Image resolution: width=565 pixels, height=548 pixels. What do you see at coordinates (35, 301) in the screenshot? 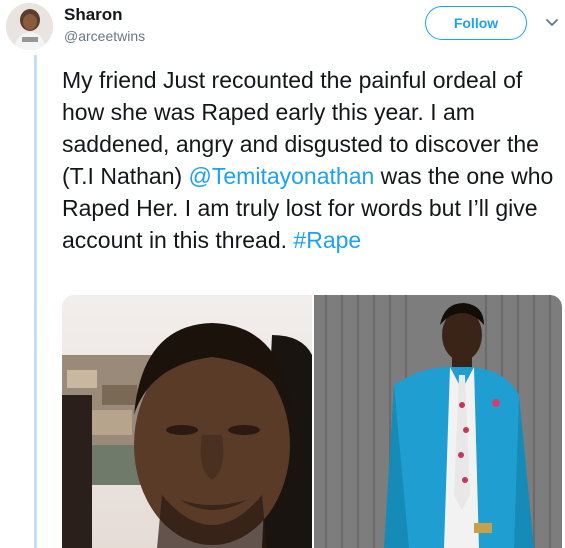
I see `thread-line` at bounding box center [35, 301].